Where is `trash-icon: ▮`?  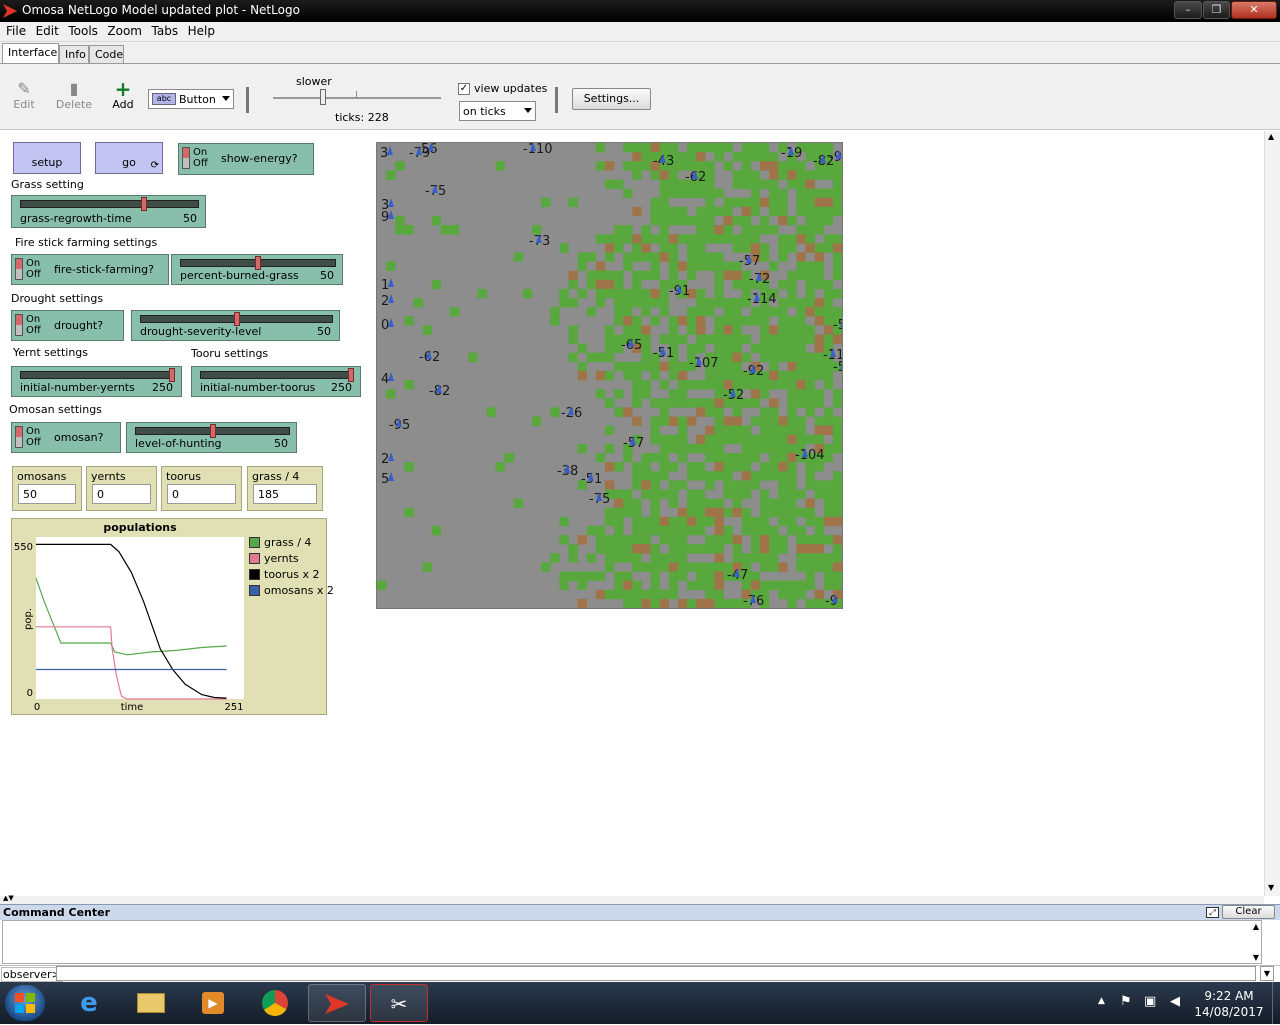
trash-icon: ▮ is located at coordinates (74, 88).